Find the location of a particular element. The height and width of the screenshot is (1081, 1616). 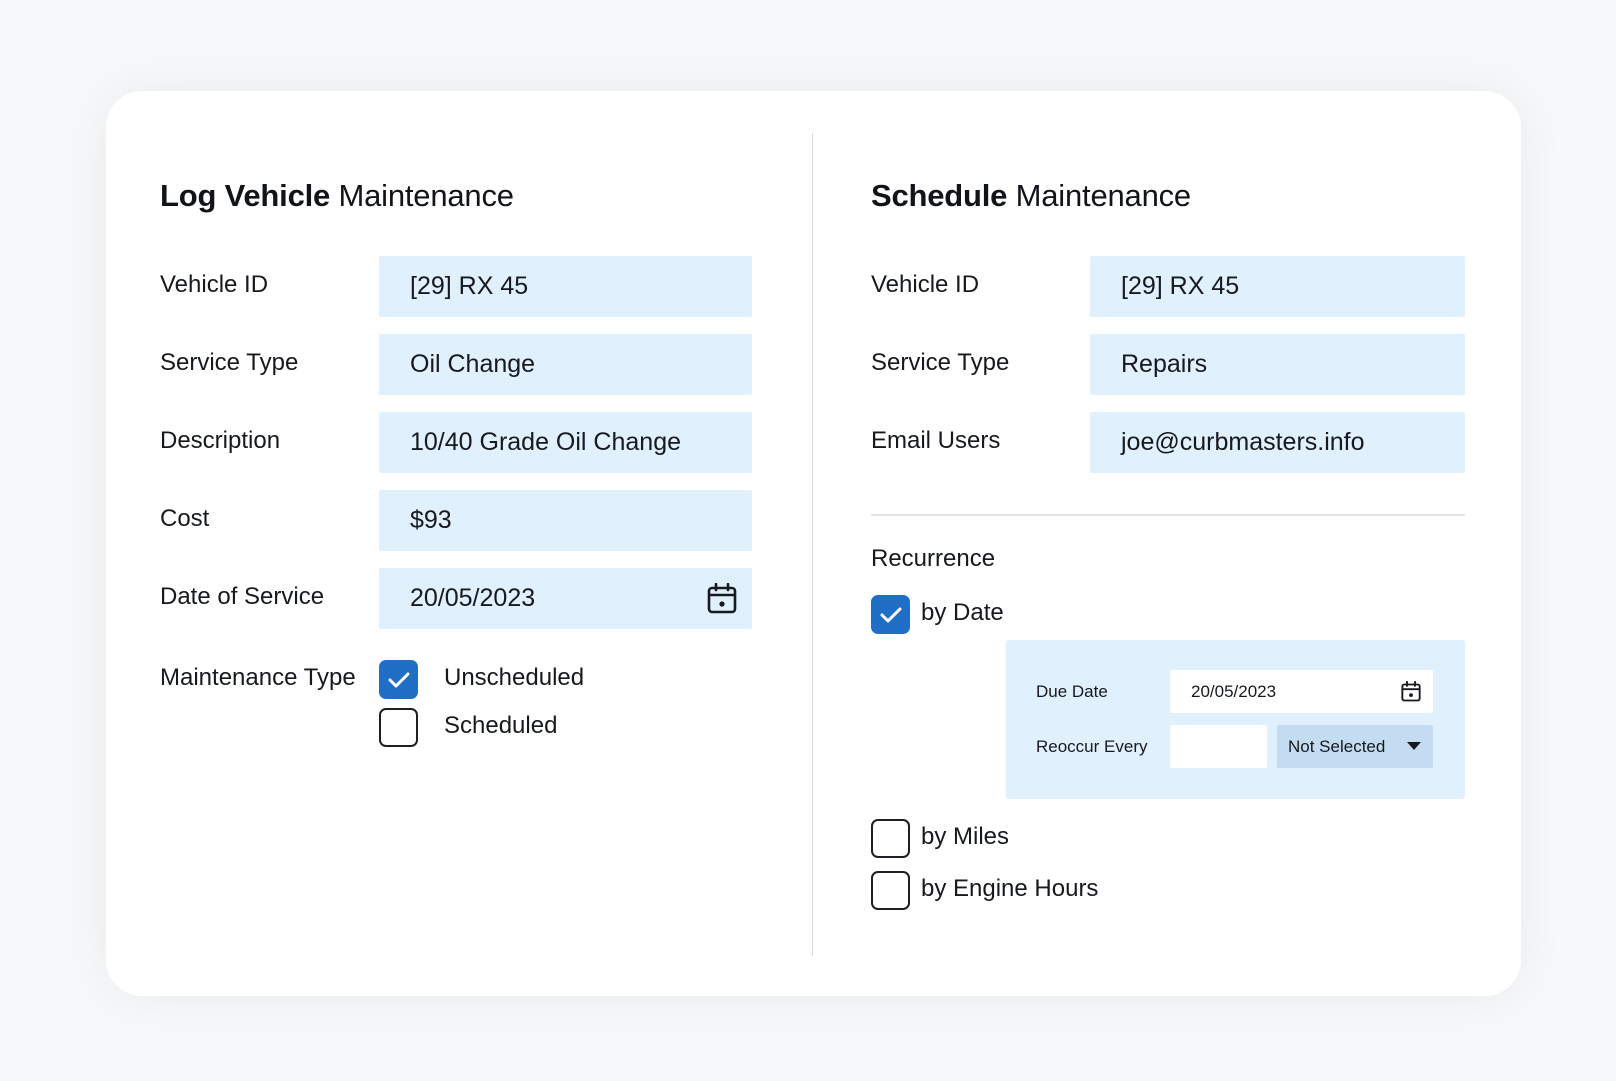

email-users-field: joe@curbmasters.info is located at coordinates (1277, 442).